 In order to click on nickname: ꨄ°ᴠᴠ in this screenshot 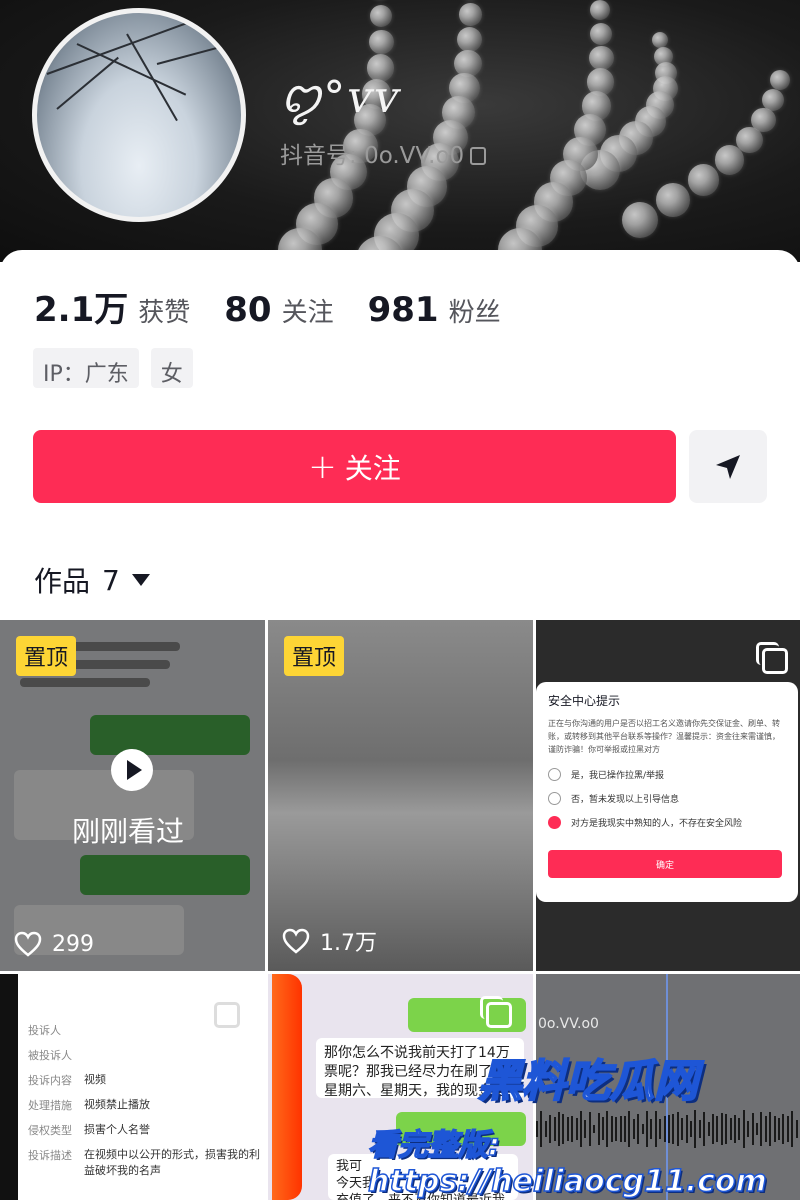, I will do `click(340, 97)`.